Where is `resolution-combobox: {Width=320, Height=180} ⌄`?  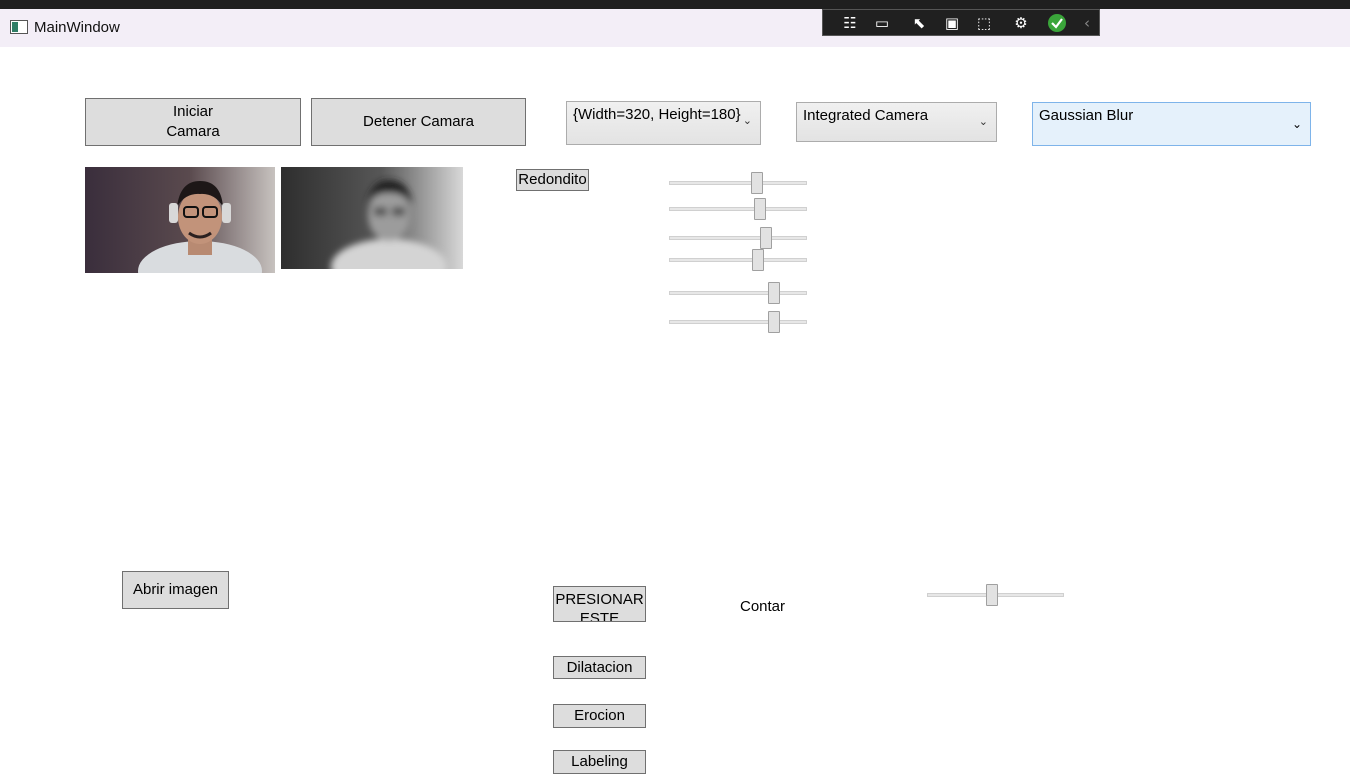 resolution-combobox: {Width=320, Height=180} ⌄ is located at coordinates (663, 123).